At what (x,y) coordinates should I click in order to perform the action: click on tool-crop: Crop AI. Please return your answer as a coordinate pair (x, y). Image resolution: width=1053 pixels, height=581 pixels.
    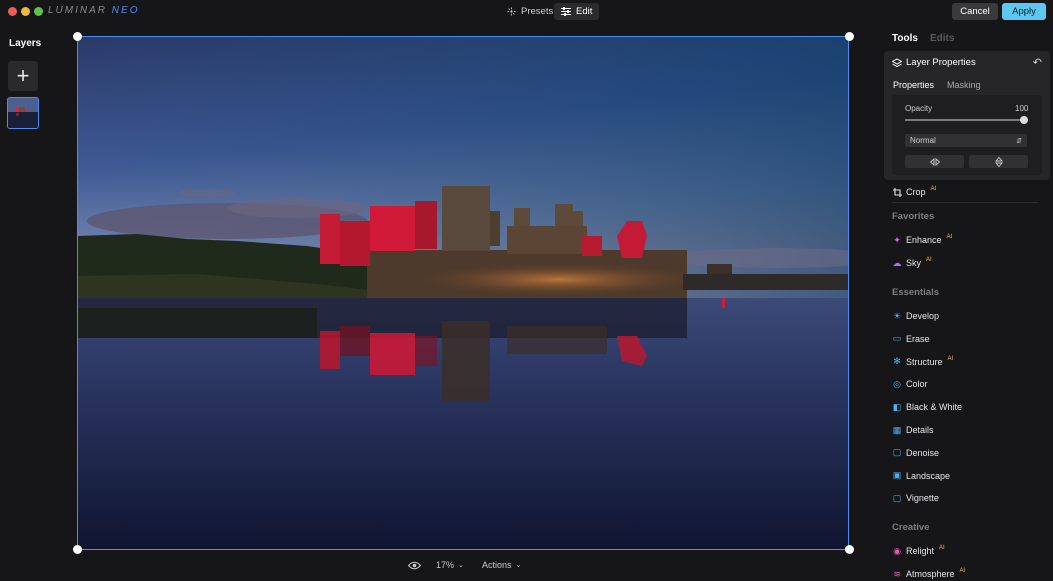
    Looking at the image, I should click on (914, 192).